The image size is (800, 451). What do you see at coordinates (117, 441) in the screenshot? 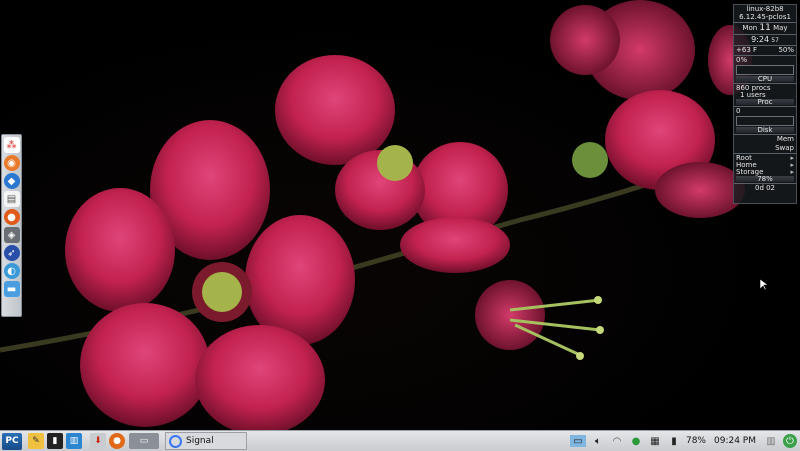
I see `firefox-taskbar-icon: ●` at bounding box center [117, 441].